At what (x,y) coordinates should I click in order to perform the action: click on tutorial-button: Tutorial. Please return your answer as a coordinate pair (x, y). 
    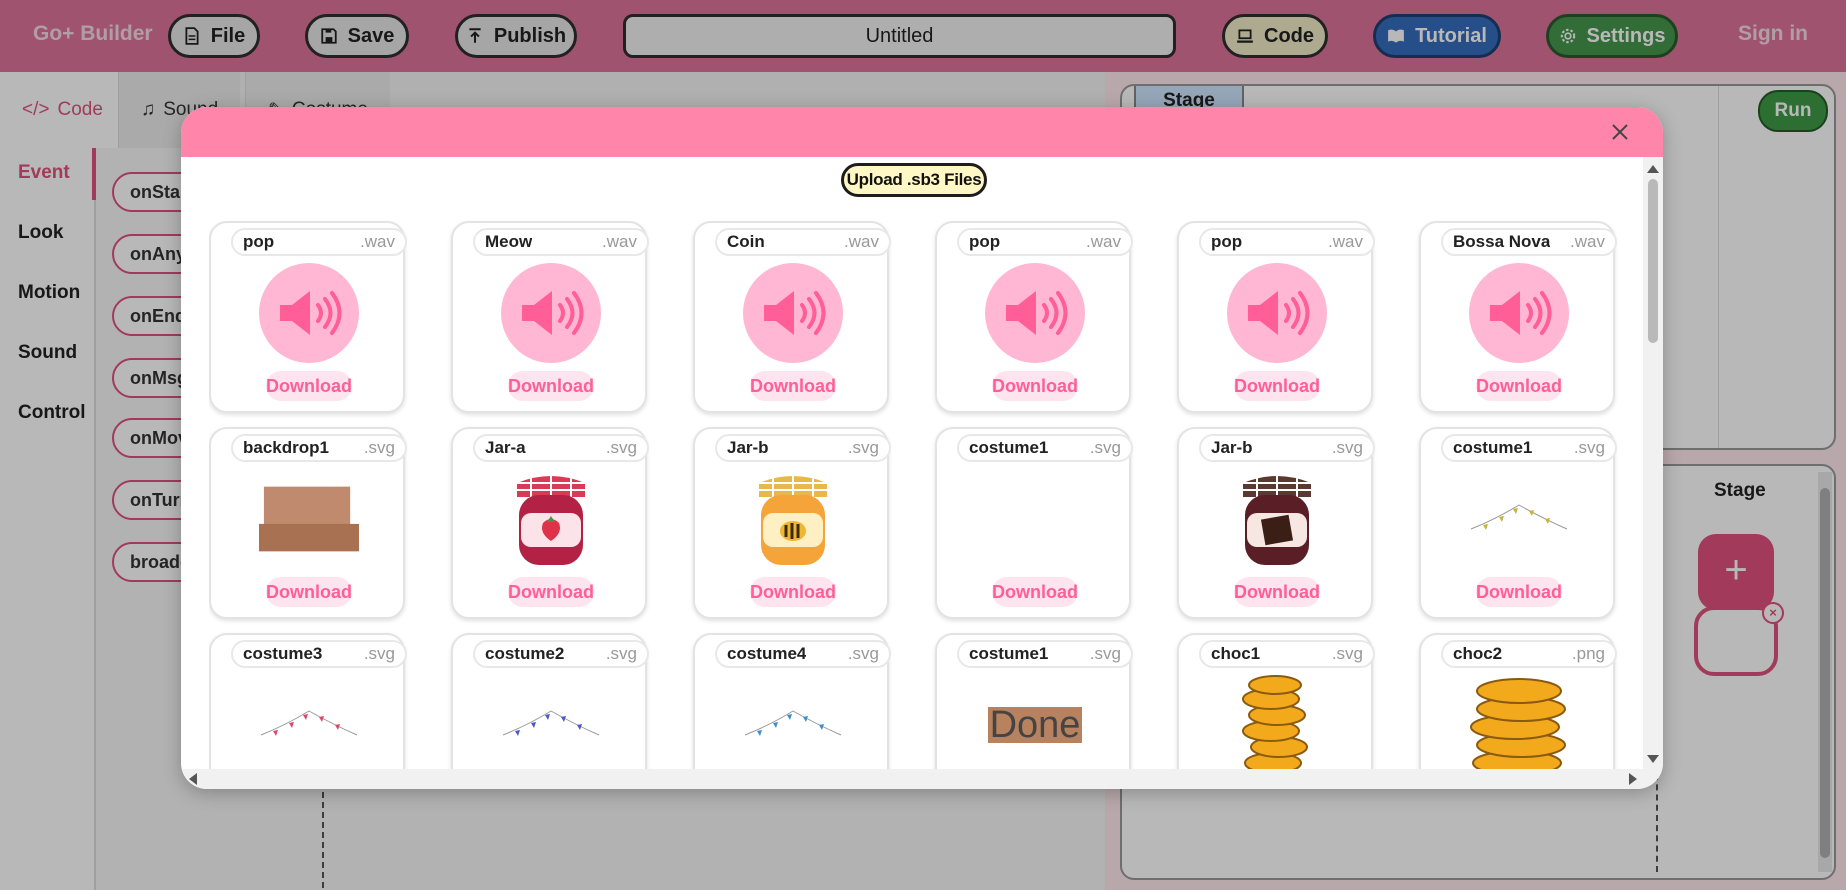
    Looking at the image, I should click on (1437, 36).